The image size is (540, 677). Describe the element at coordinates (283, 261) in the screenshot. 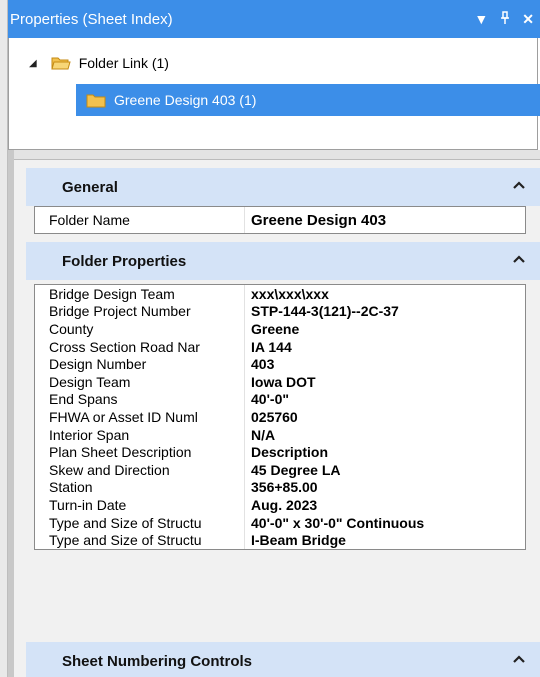

I see `section-folder-properties-header: Folder Properties` at that location.